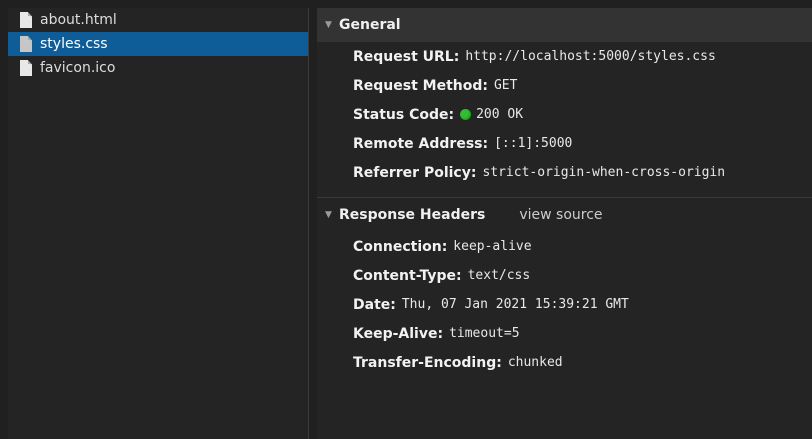 The image size is (812, 439). What do you see at coordinates (158, 68) in the screenshot?
I see `request-row-favicon-ico: favicon.ico` at bounding box center [158, 68].